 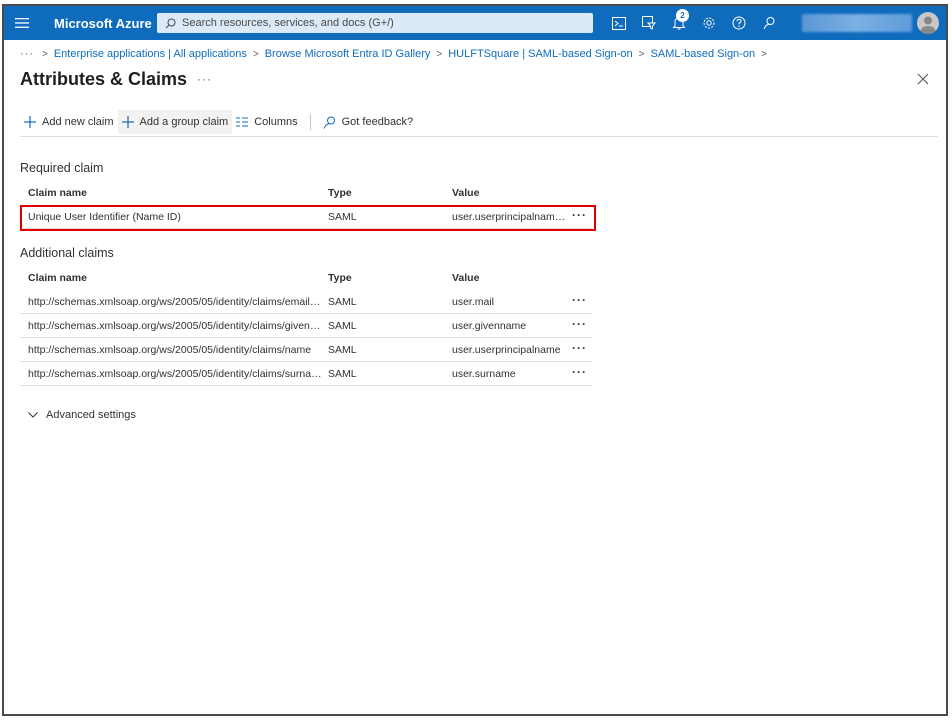 What do you see at coordinates (184, 122) in the screenshot?
I see `add-group-claim-label: Add a group claim` at bounding box center [184, 122].